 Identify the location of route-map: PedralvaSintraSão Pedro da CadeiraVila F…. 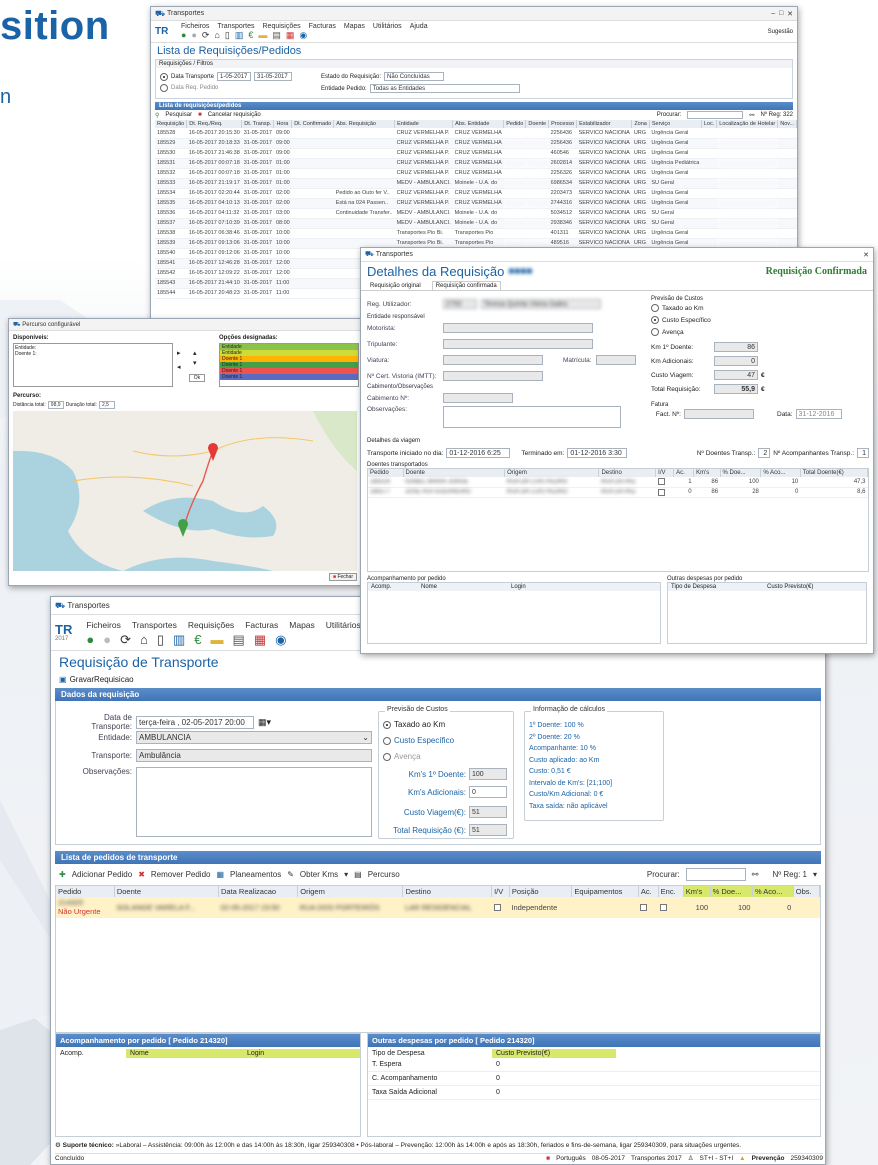
(185, 491).